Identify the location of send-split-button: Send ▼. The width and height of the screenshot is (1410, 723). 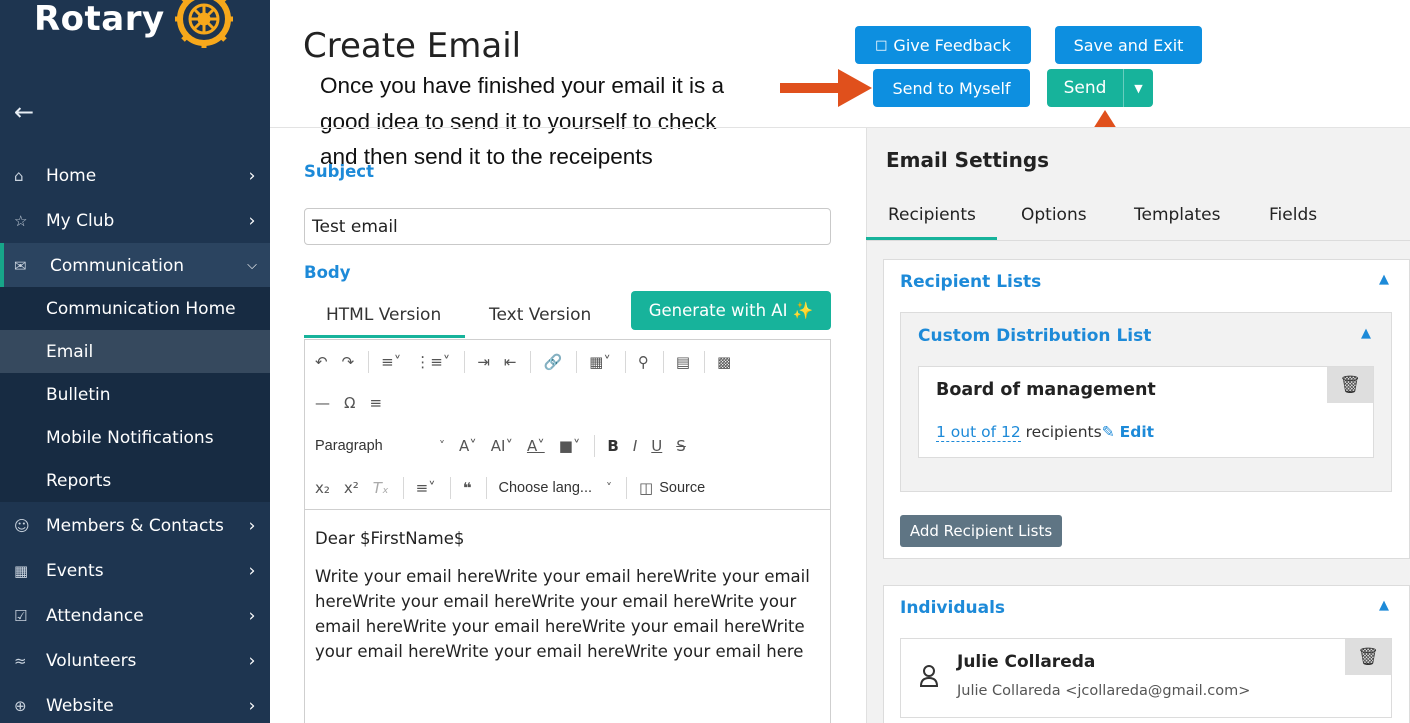
(1100, 88).